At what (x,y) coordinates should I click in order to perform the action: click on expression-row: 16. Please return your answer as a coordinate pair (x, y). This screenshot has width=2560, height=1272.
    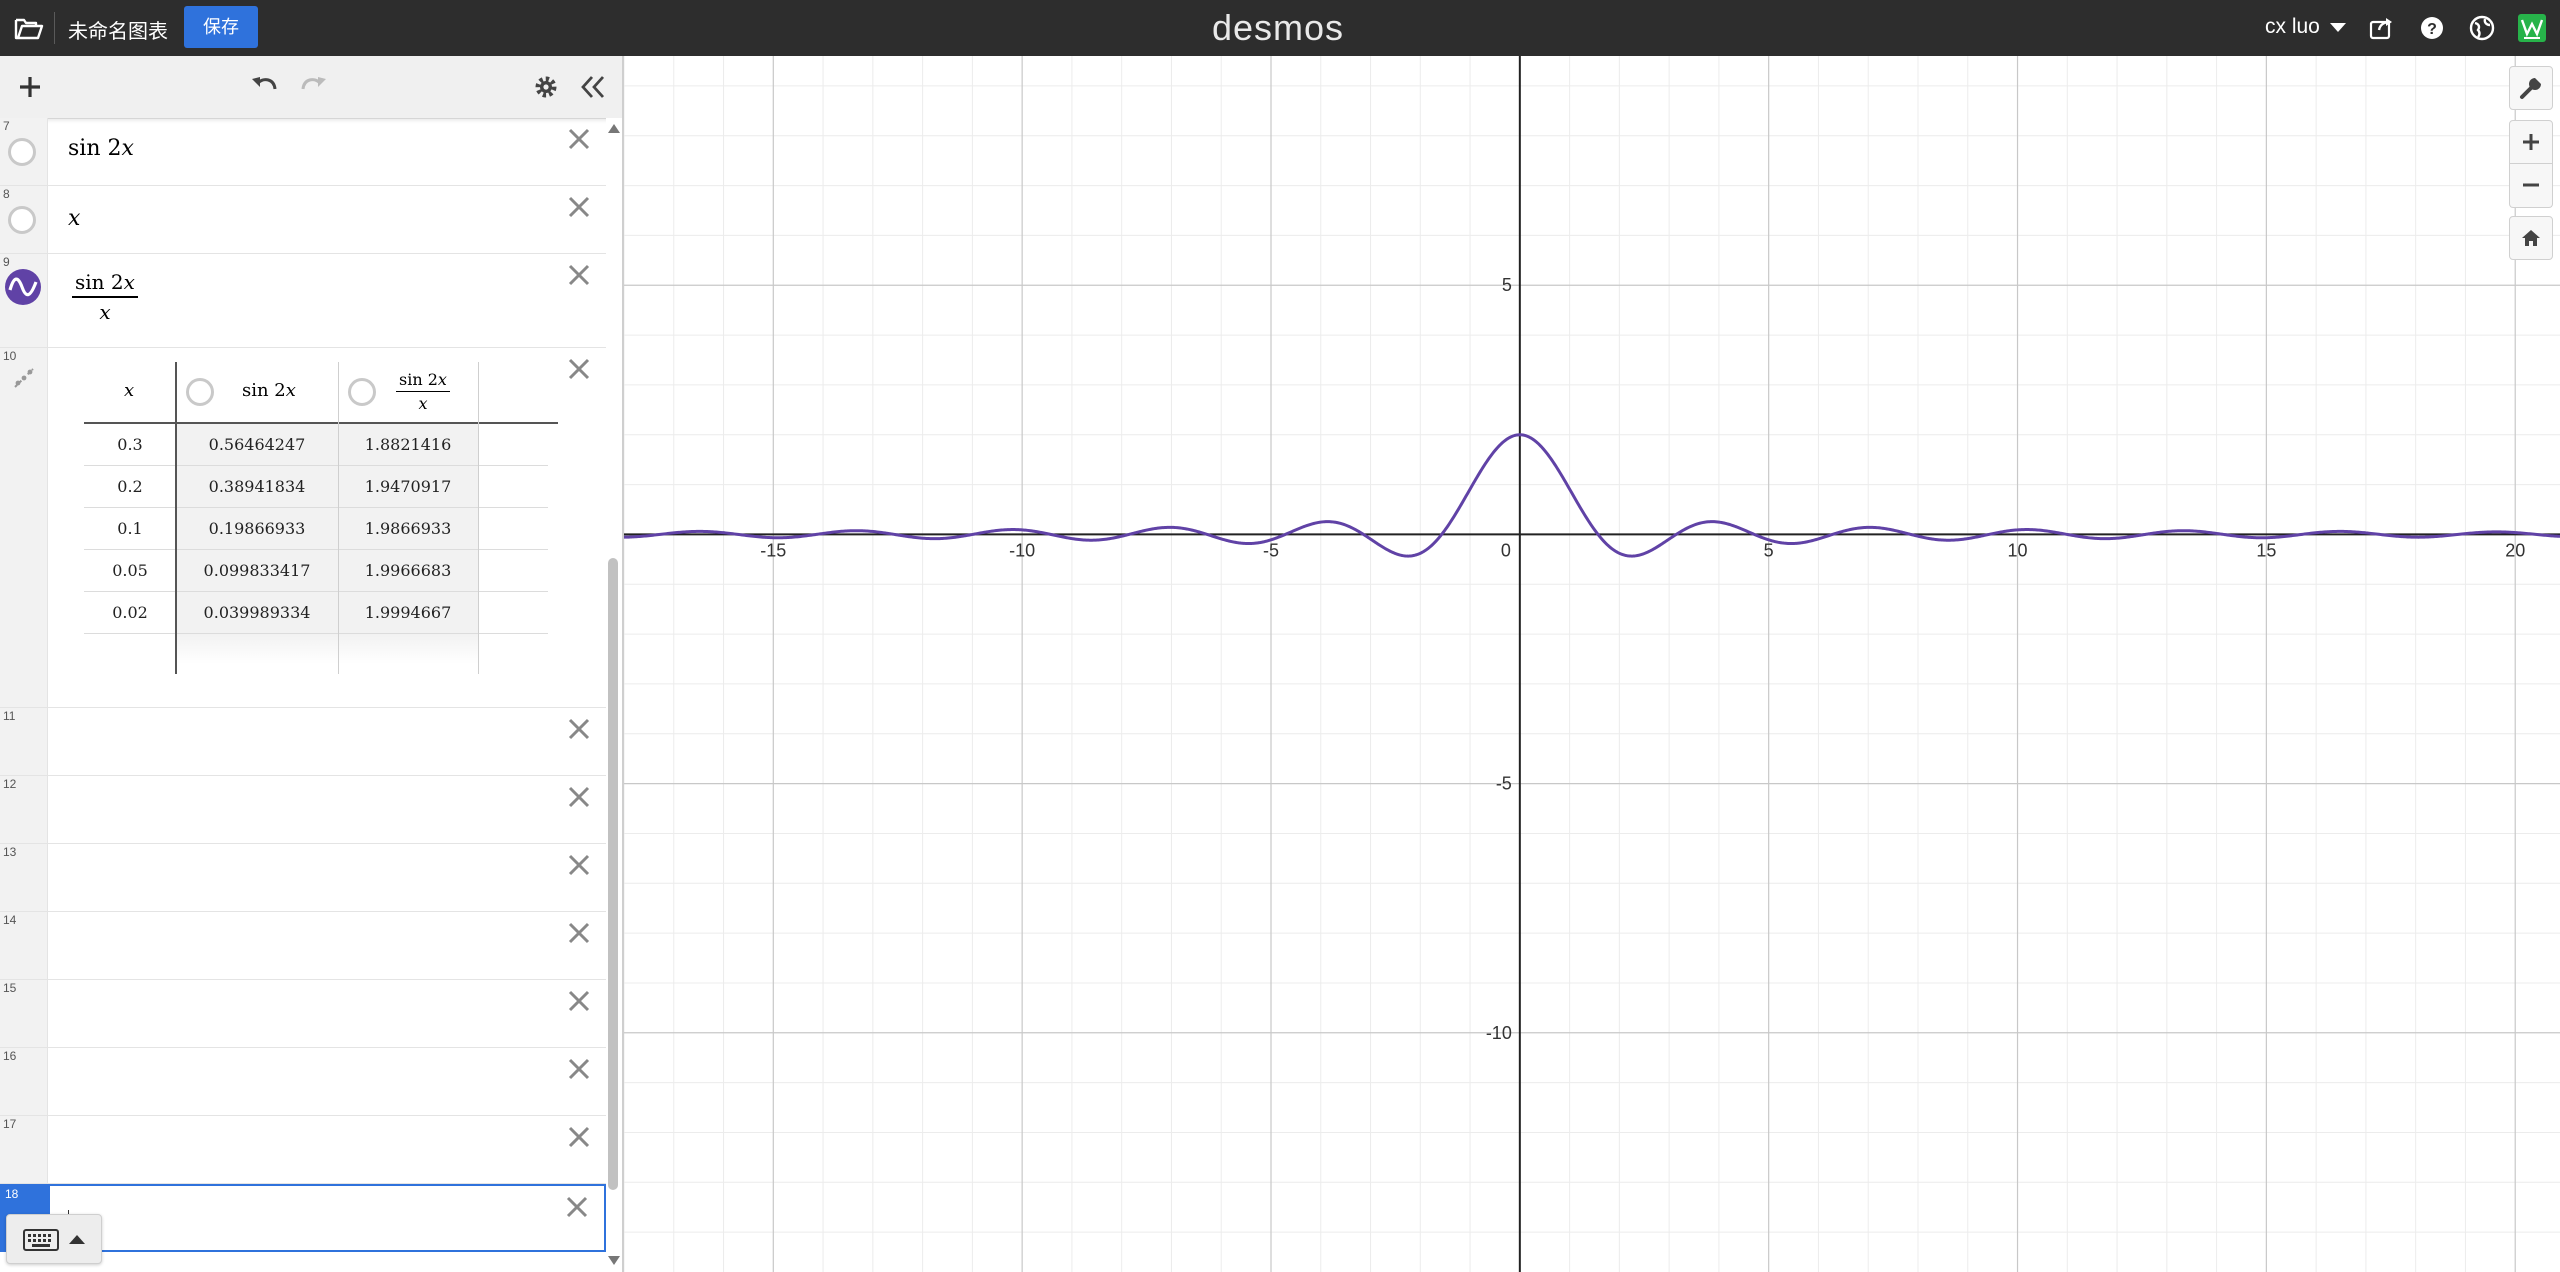
    Looking at the image, I should click on (303, 1082).